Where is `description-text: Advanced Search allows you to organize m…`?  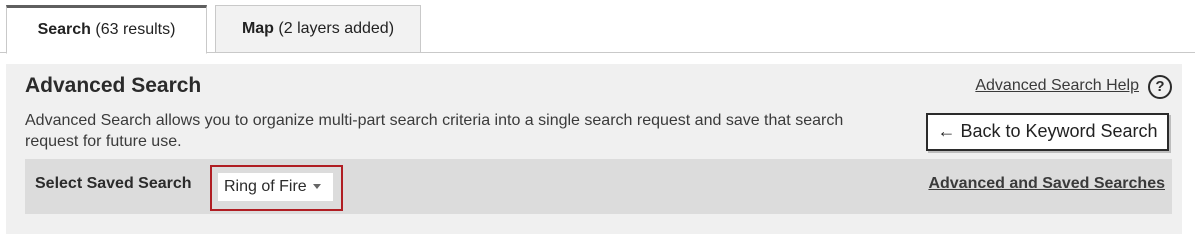 description-text: Advanced Search allows you to organize m… is located at coordinates (434, 131).